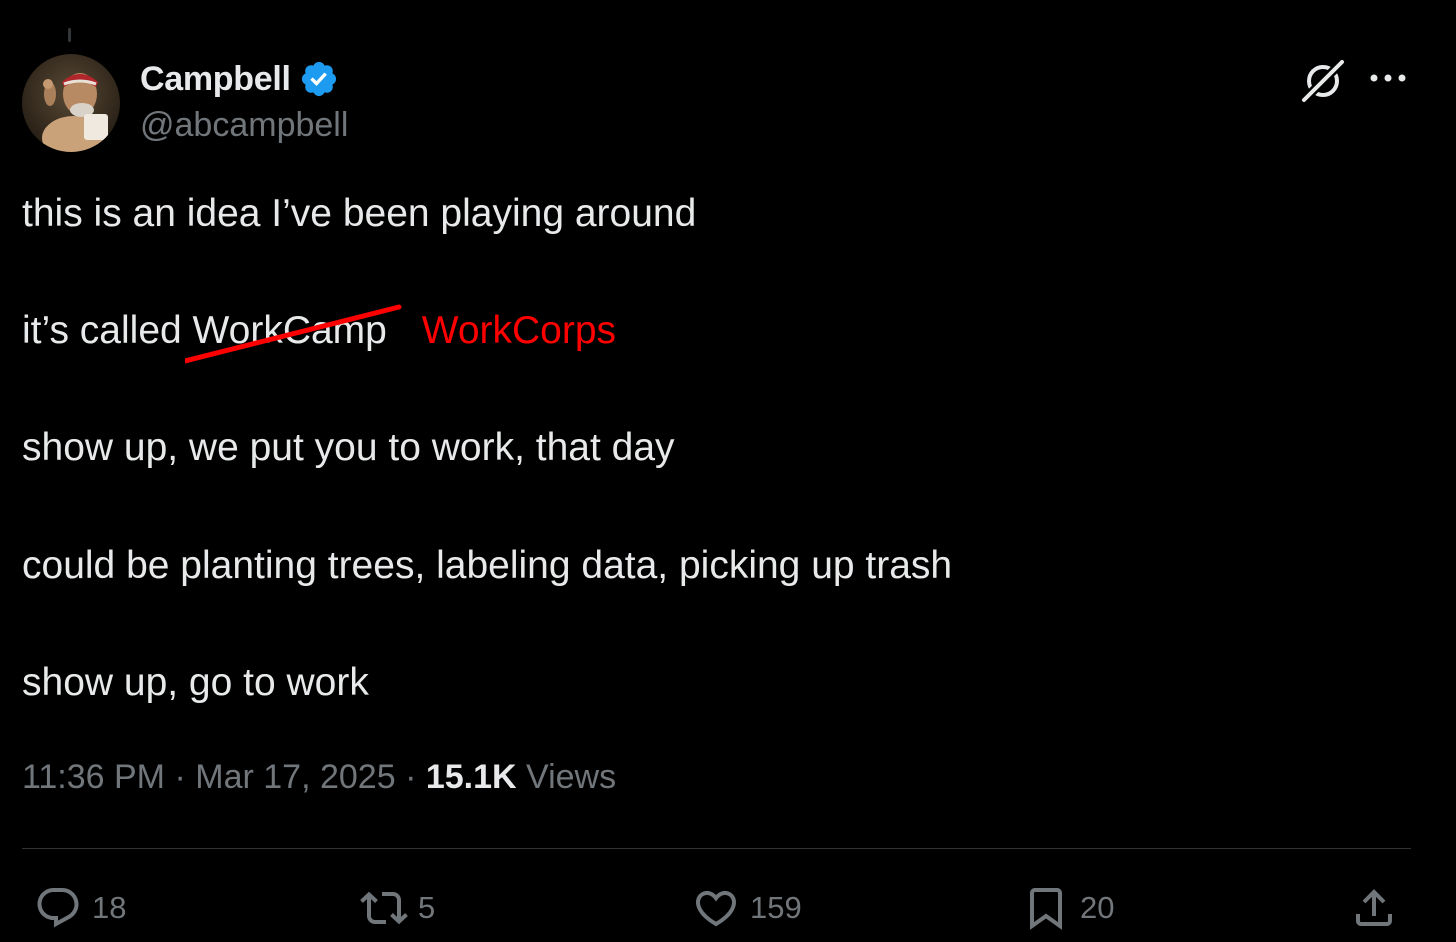  I want to click on heart-icon, so click(716, 909).